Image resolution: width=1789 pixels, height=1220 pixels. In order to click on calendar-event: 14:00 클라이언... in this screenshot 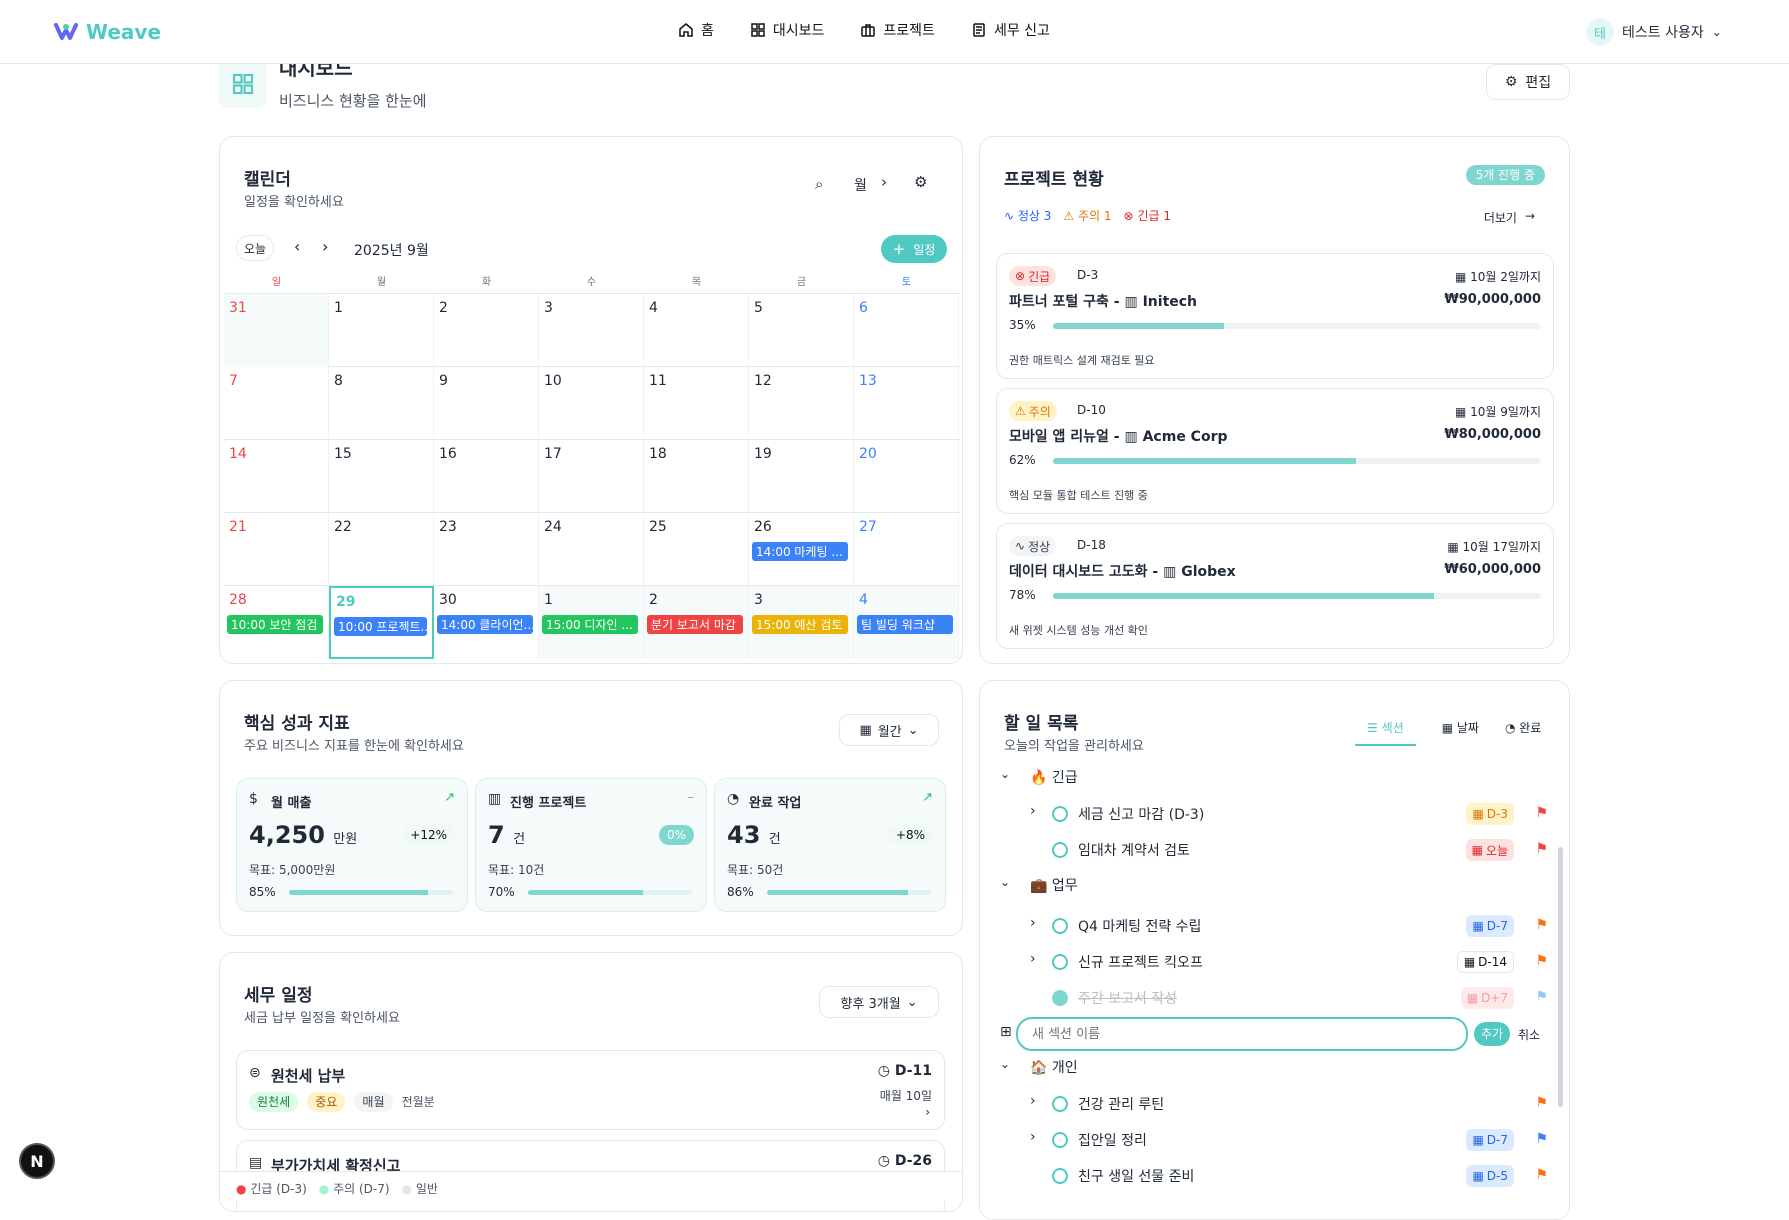, I will do `click(485, 624)`.